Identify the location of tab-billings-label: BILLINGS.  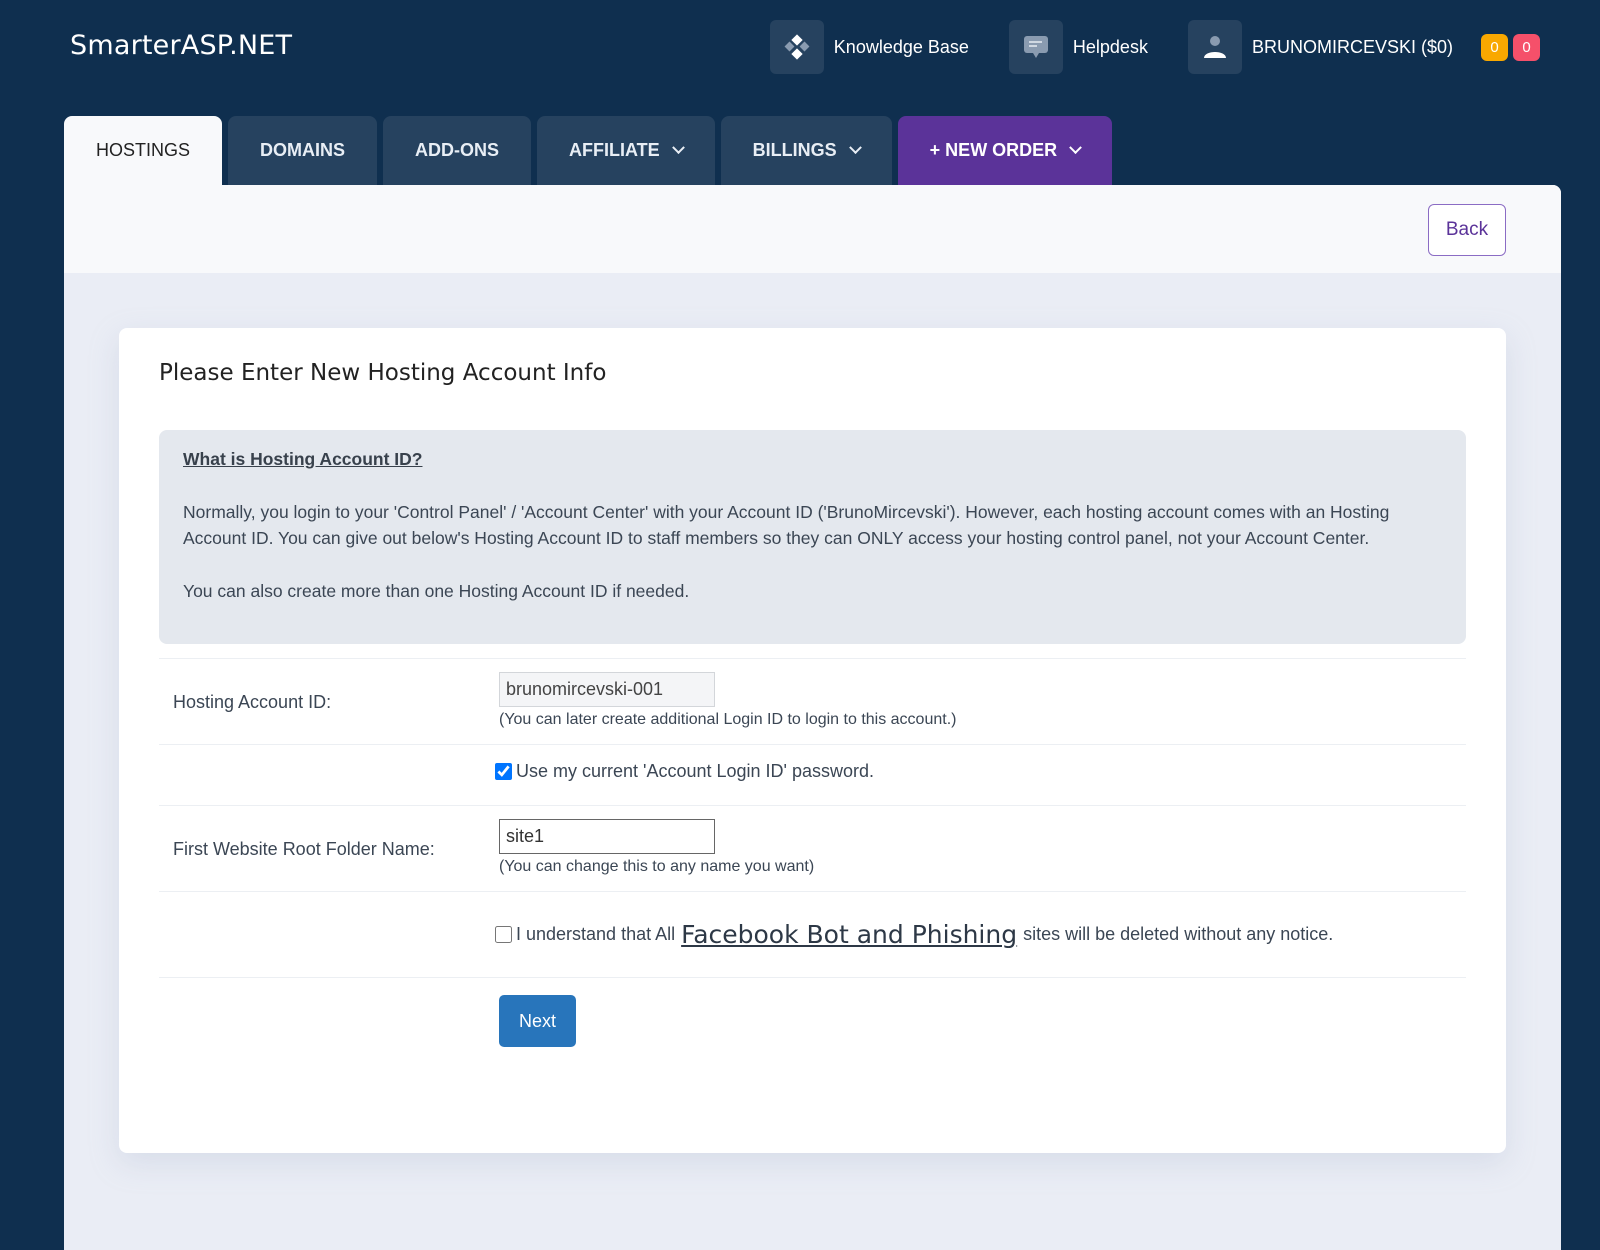
(794, 150).